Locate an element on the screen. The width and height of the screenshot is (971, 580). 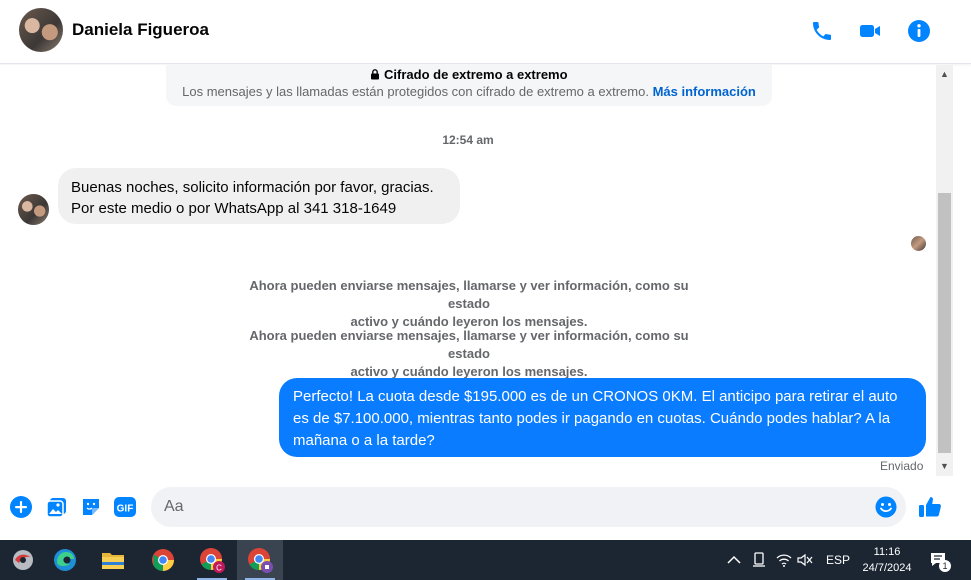
chat-scrollbar: ▲ ▼ is located at coordinates (944, 270).